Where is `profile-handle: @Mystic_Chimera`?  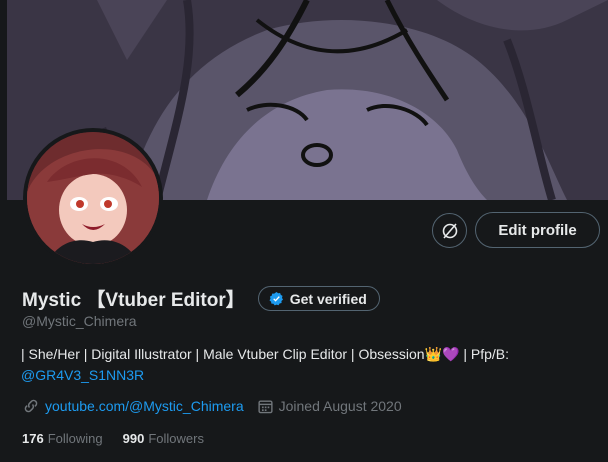
profile-handle: @Mystic_Chimera is located at coordinates (79, 321).